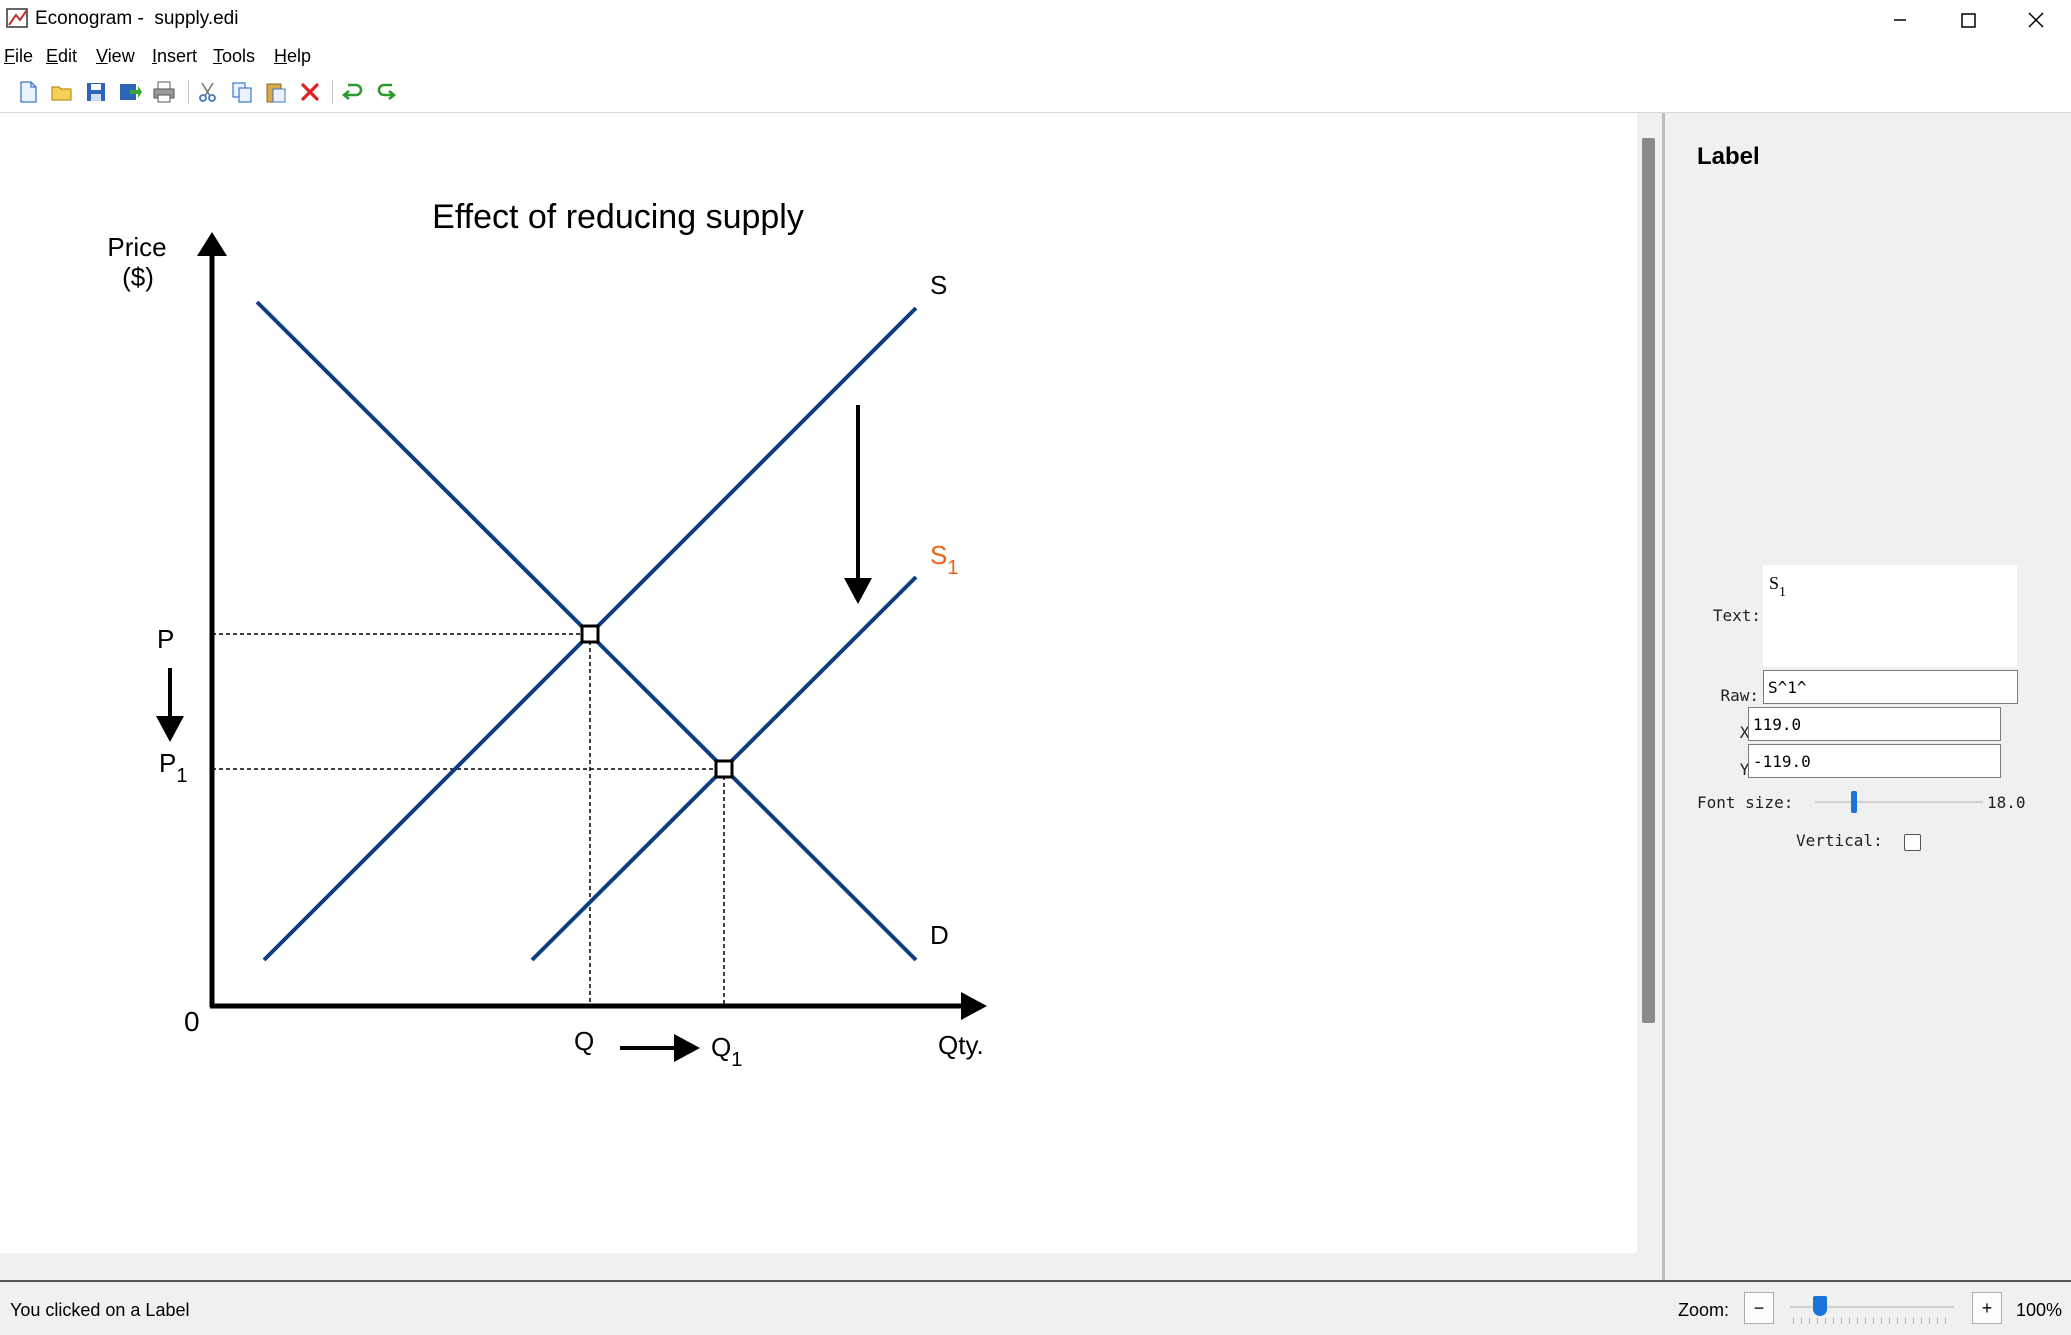 The height and width of the screenshot is (1335, 2071). I want to click on raw-input, so click(1890, 687).